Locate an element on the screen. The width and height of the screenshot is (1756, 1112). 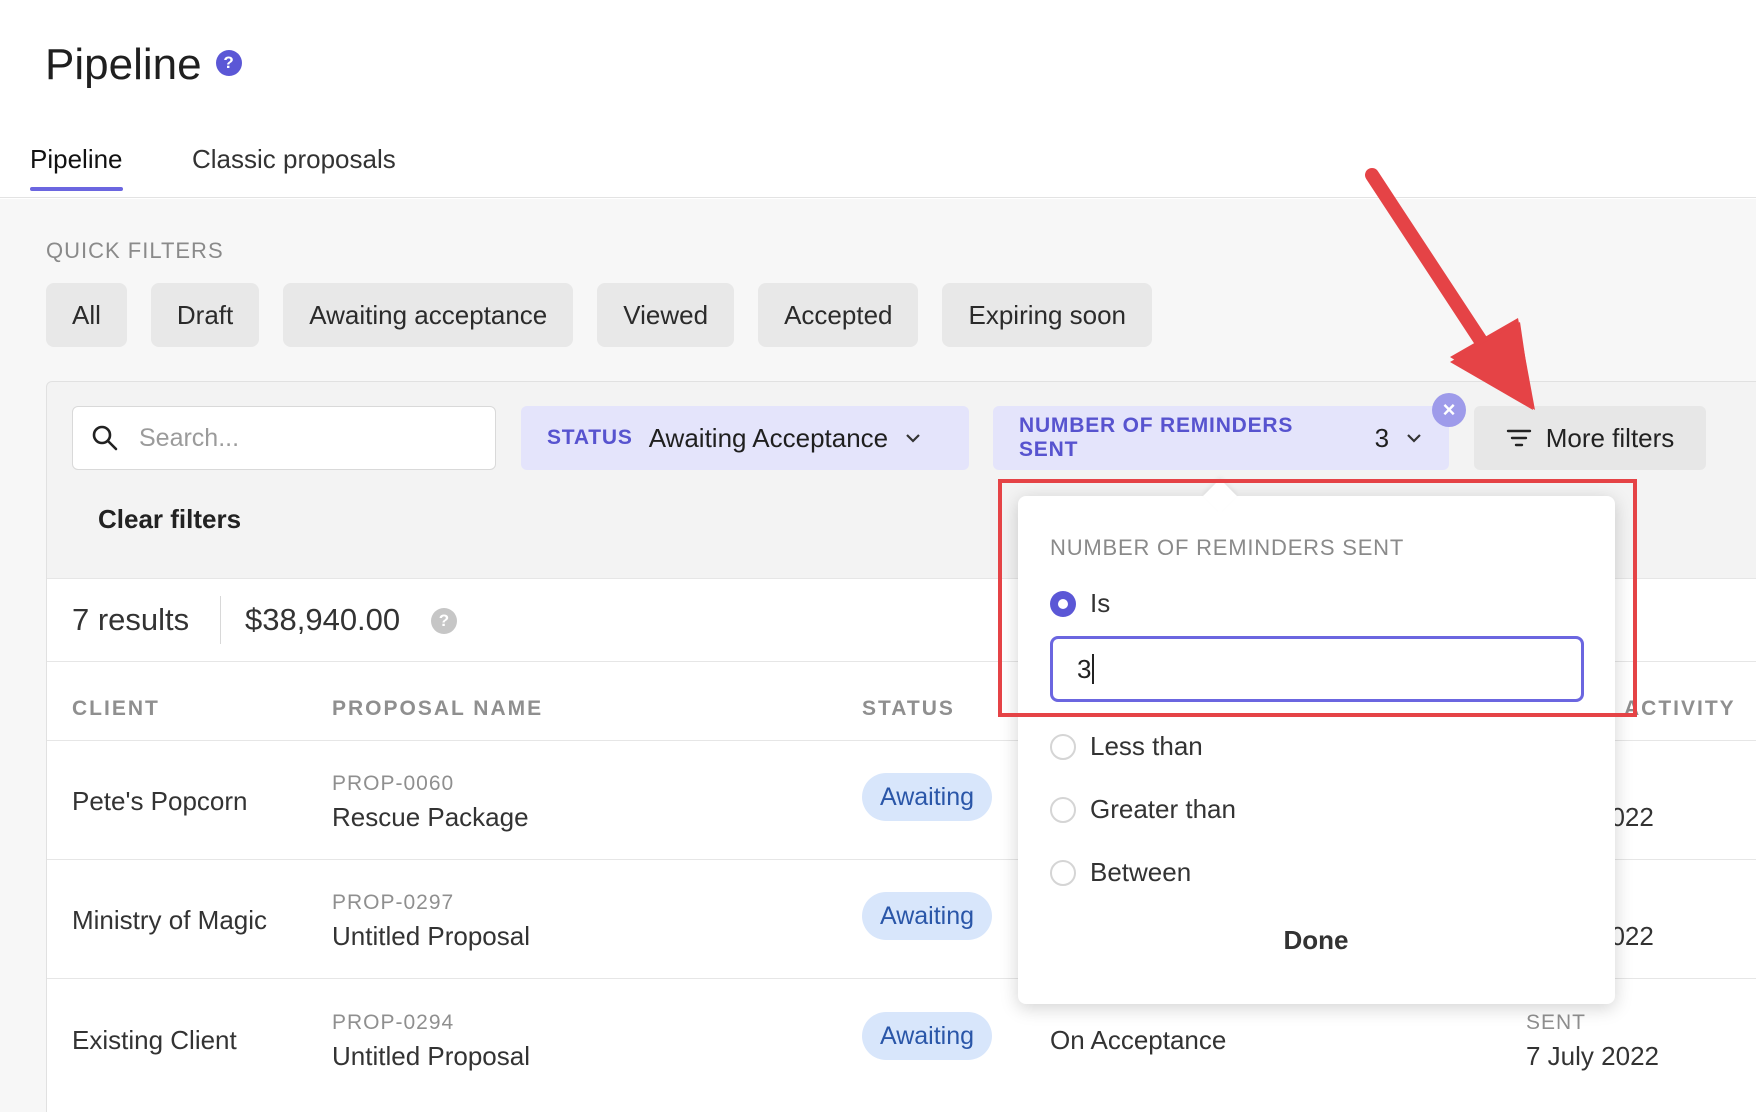
option-between: Between is located at coordinates (1120, 872).